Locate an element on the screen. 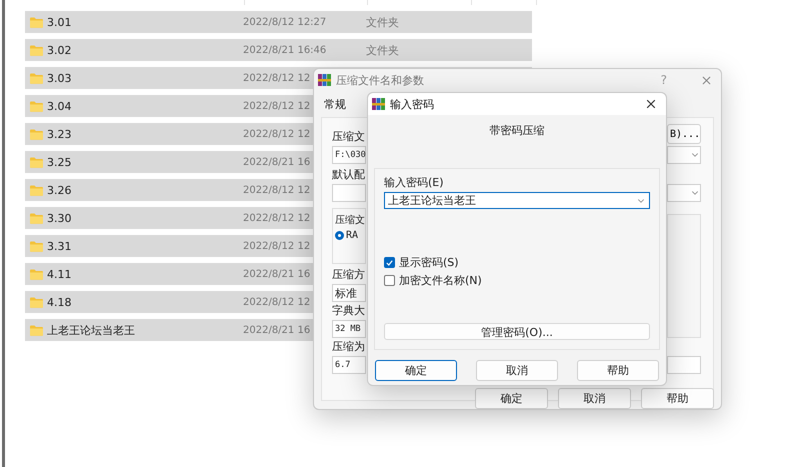 This screenshot has height=467, width=800. checkbox-label: 加密文件名称(N) is located at coordinates (440, 280).